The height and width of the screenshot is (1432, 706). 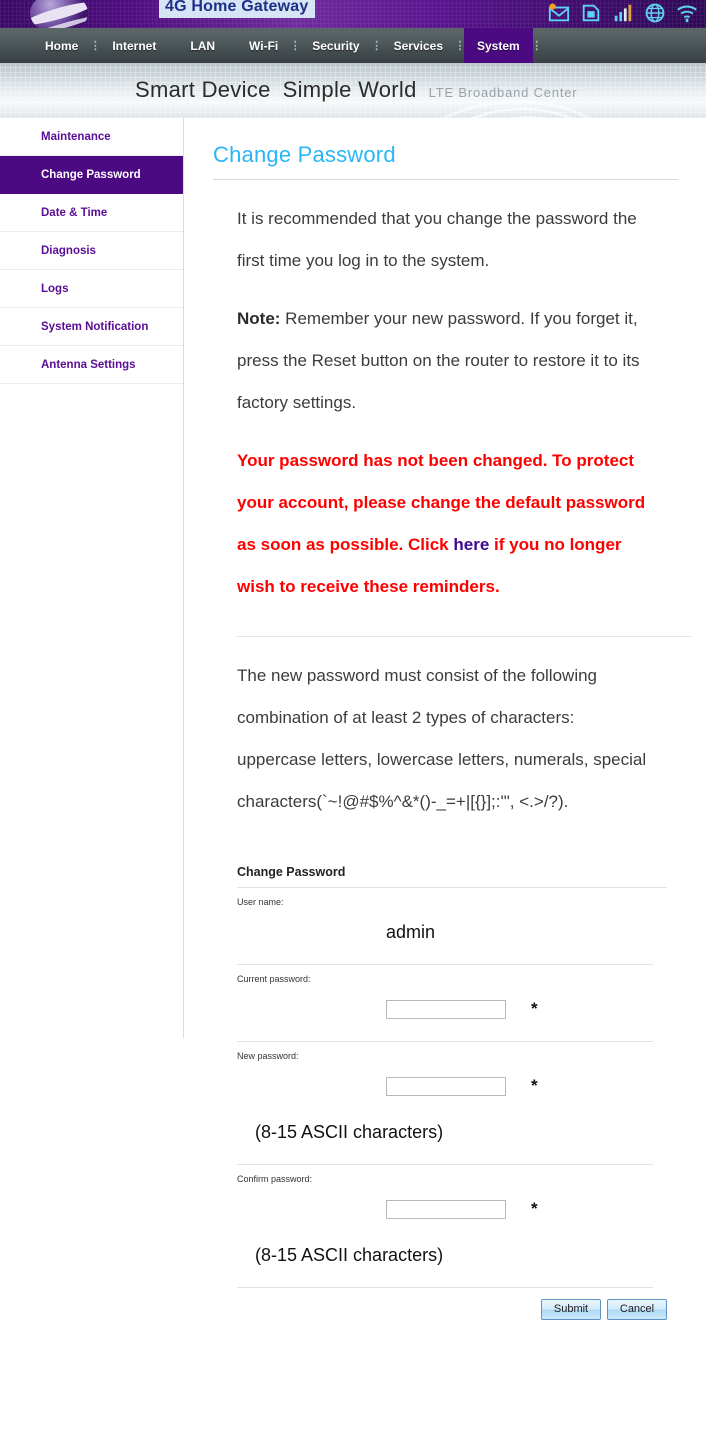 I want to click on new-password-input, so click(x=446, y=1086).